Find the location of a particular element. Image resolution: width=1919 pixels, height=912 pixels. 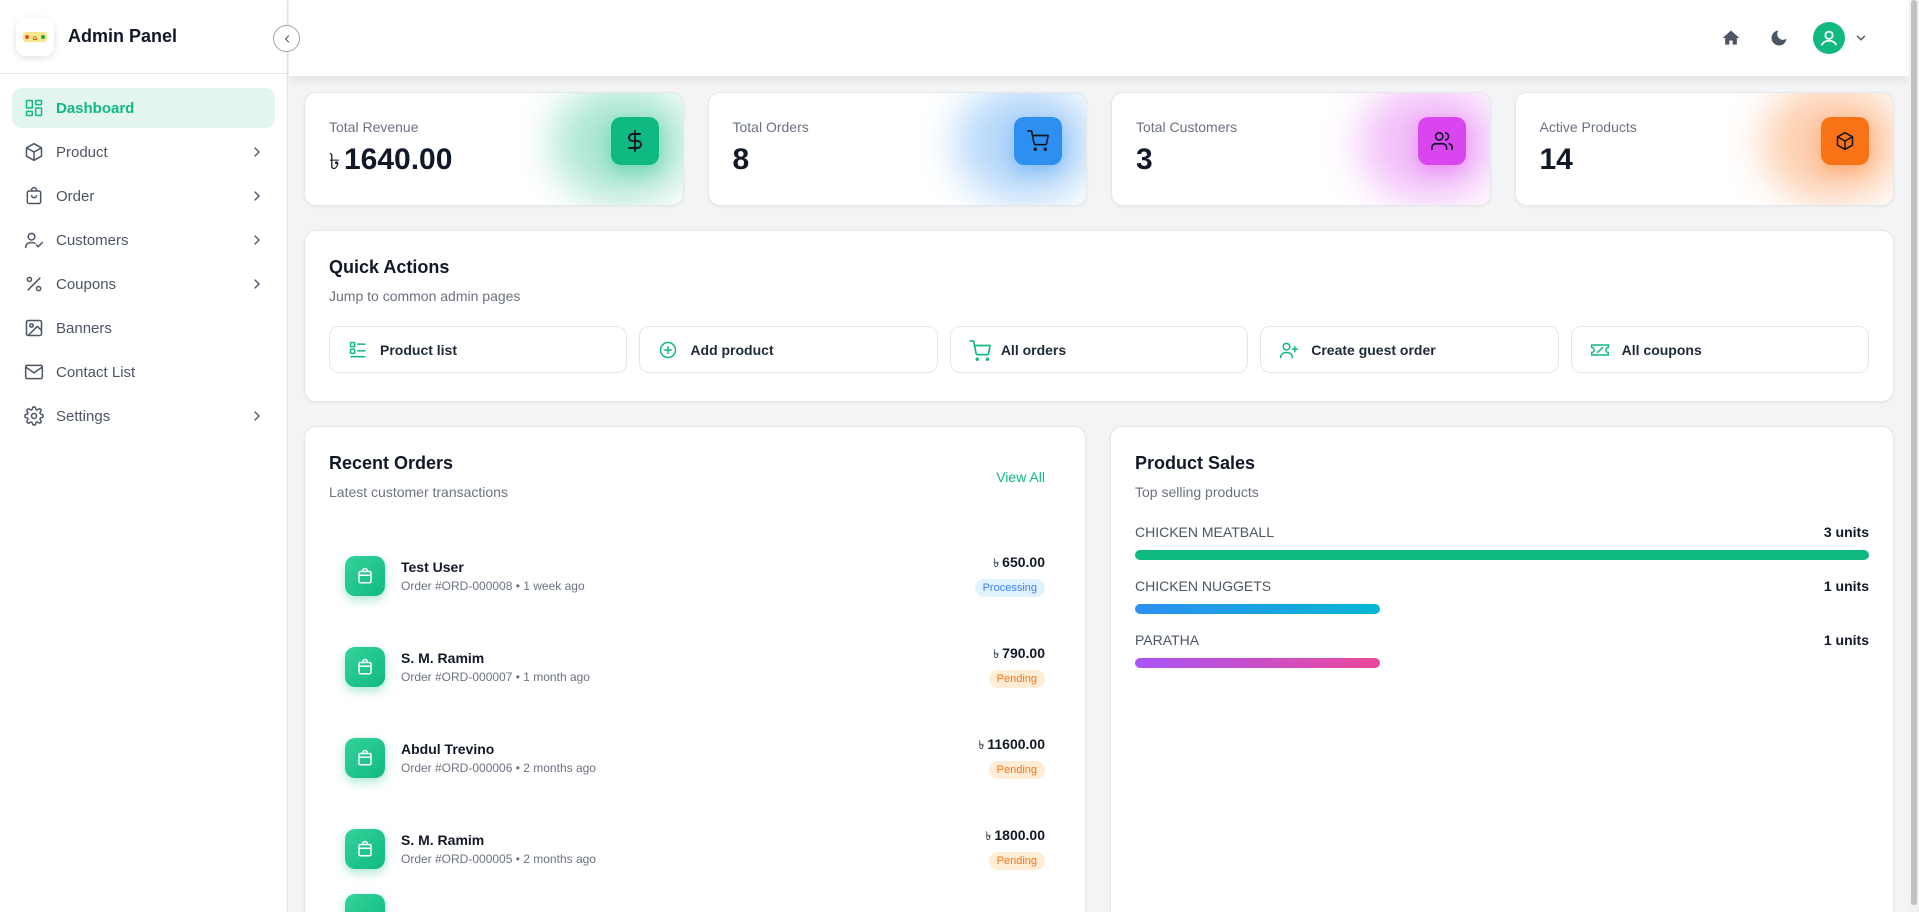

sidebar-item-label: Contact List is located at coordinates (96, 372).